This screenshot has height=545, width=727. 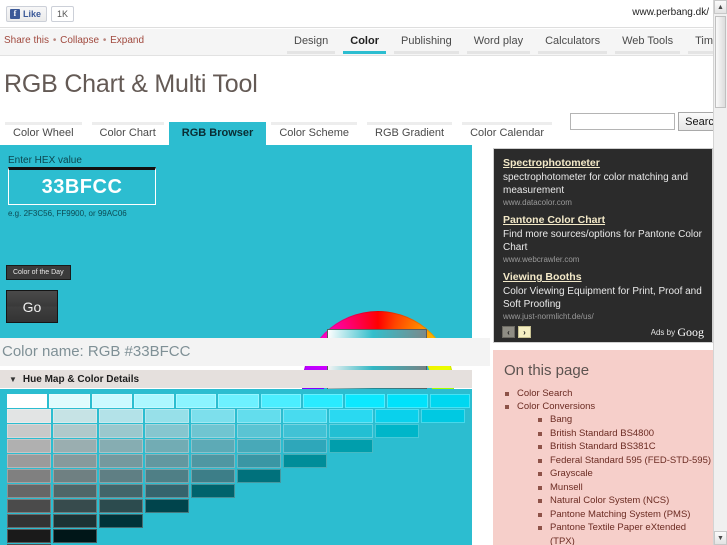 What do you see at coordinates (603, 277) in the screenshot?
I see `ad-title-link: Viewing Booths` at bounding box center [603, 277].